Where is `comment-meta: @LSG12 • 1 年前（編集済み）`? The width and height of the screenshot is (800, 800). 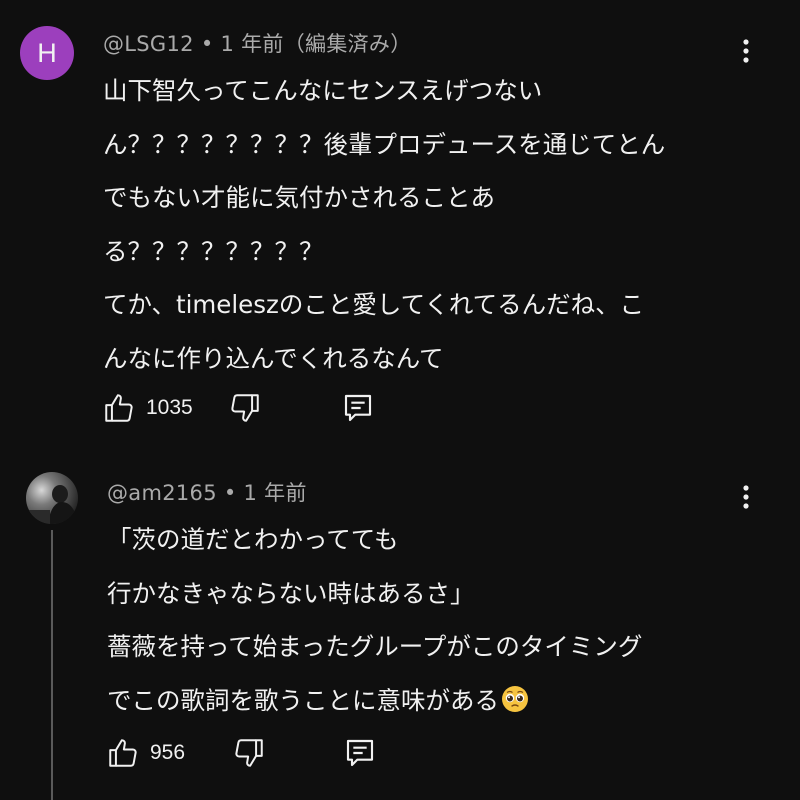 comment-meta: @LSG12 • 1 年前（編集済み） is located at coordinates (257, 43).